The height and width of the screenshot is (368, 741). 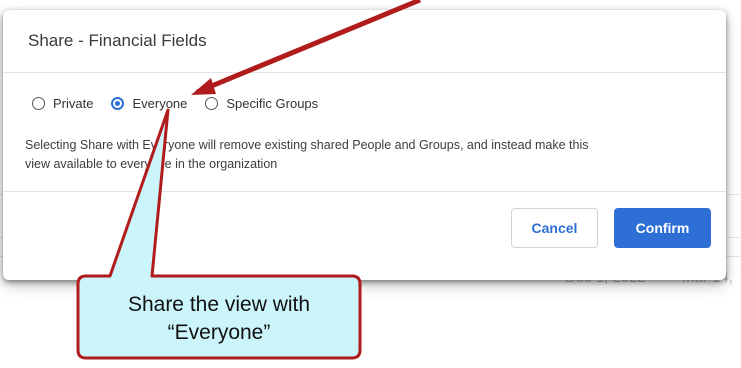 What do you see at coordinates (219, 332) in the screenshot?
I see `callout-text-line: “Everyone”` at bounding box center [219, 332].